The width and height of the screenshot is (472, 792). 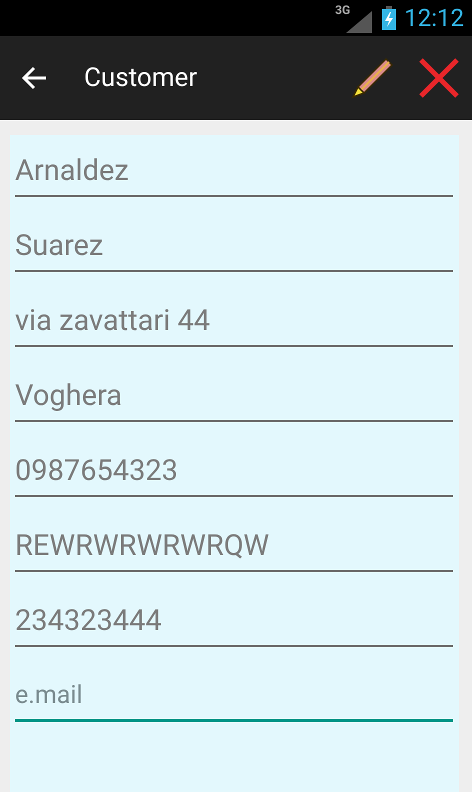 I want to click on battery-icon, so click(x=389, y=18).